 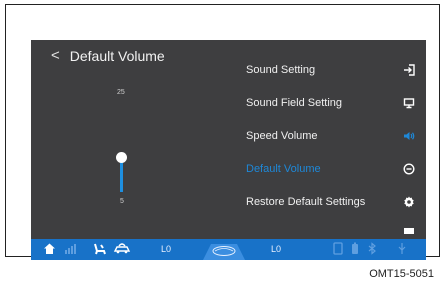 What do you see at coordinates (117, 55) in the screenshot?
I see `page-title: Default Volume` at bounding box center [117, 55].